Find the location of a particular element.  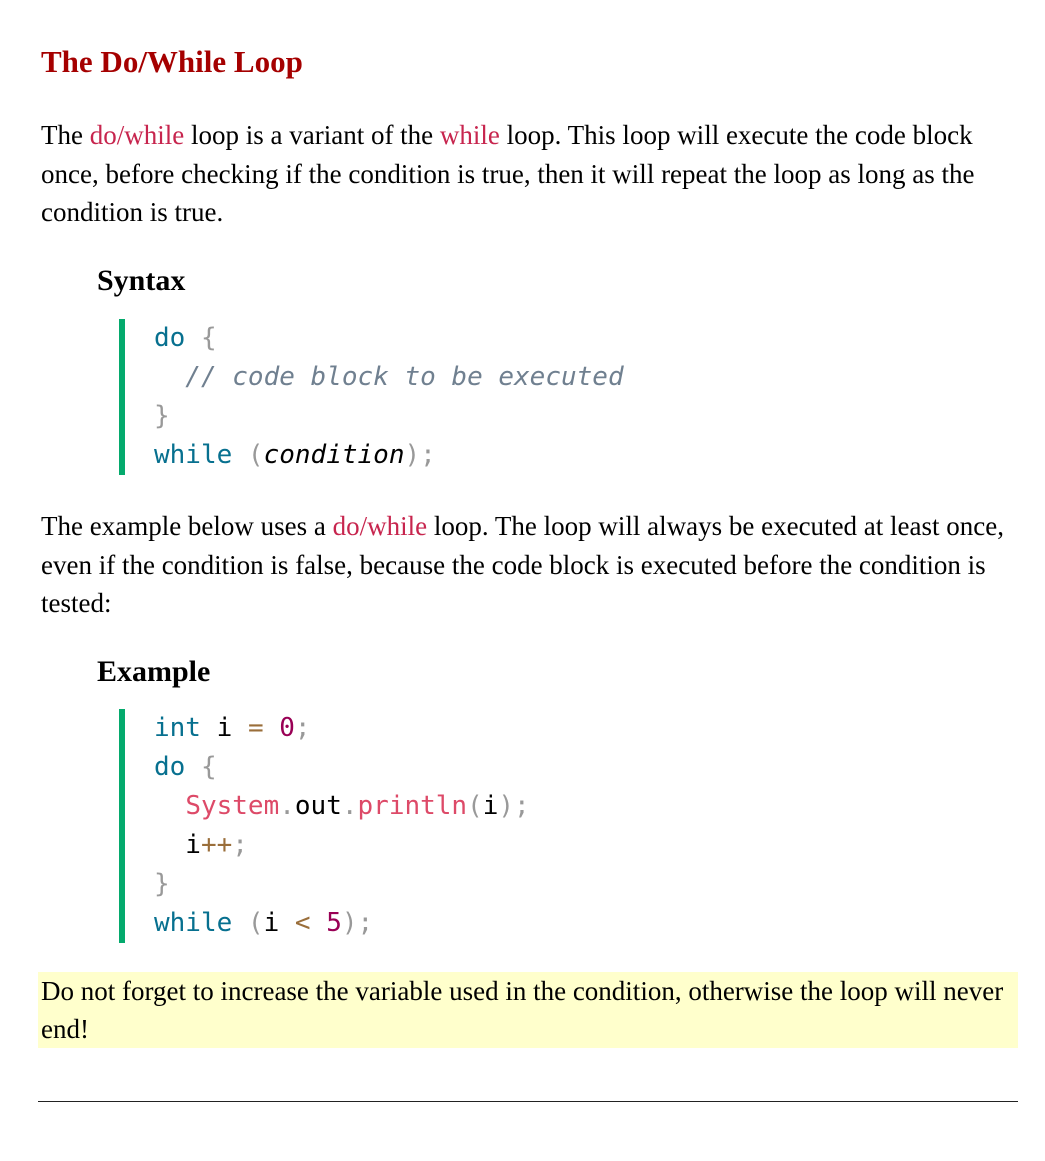

code-token: 5 is located at coordinates (334, 923).